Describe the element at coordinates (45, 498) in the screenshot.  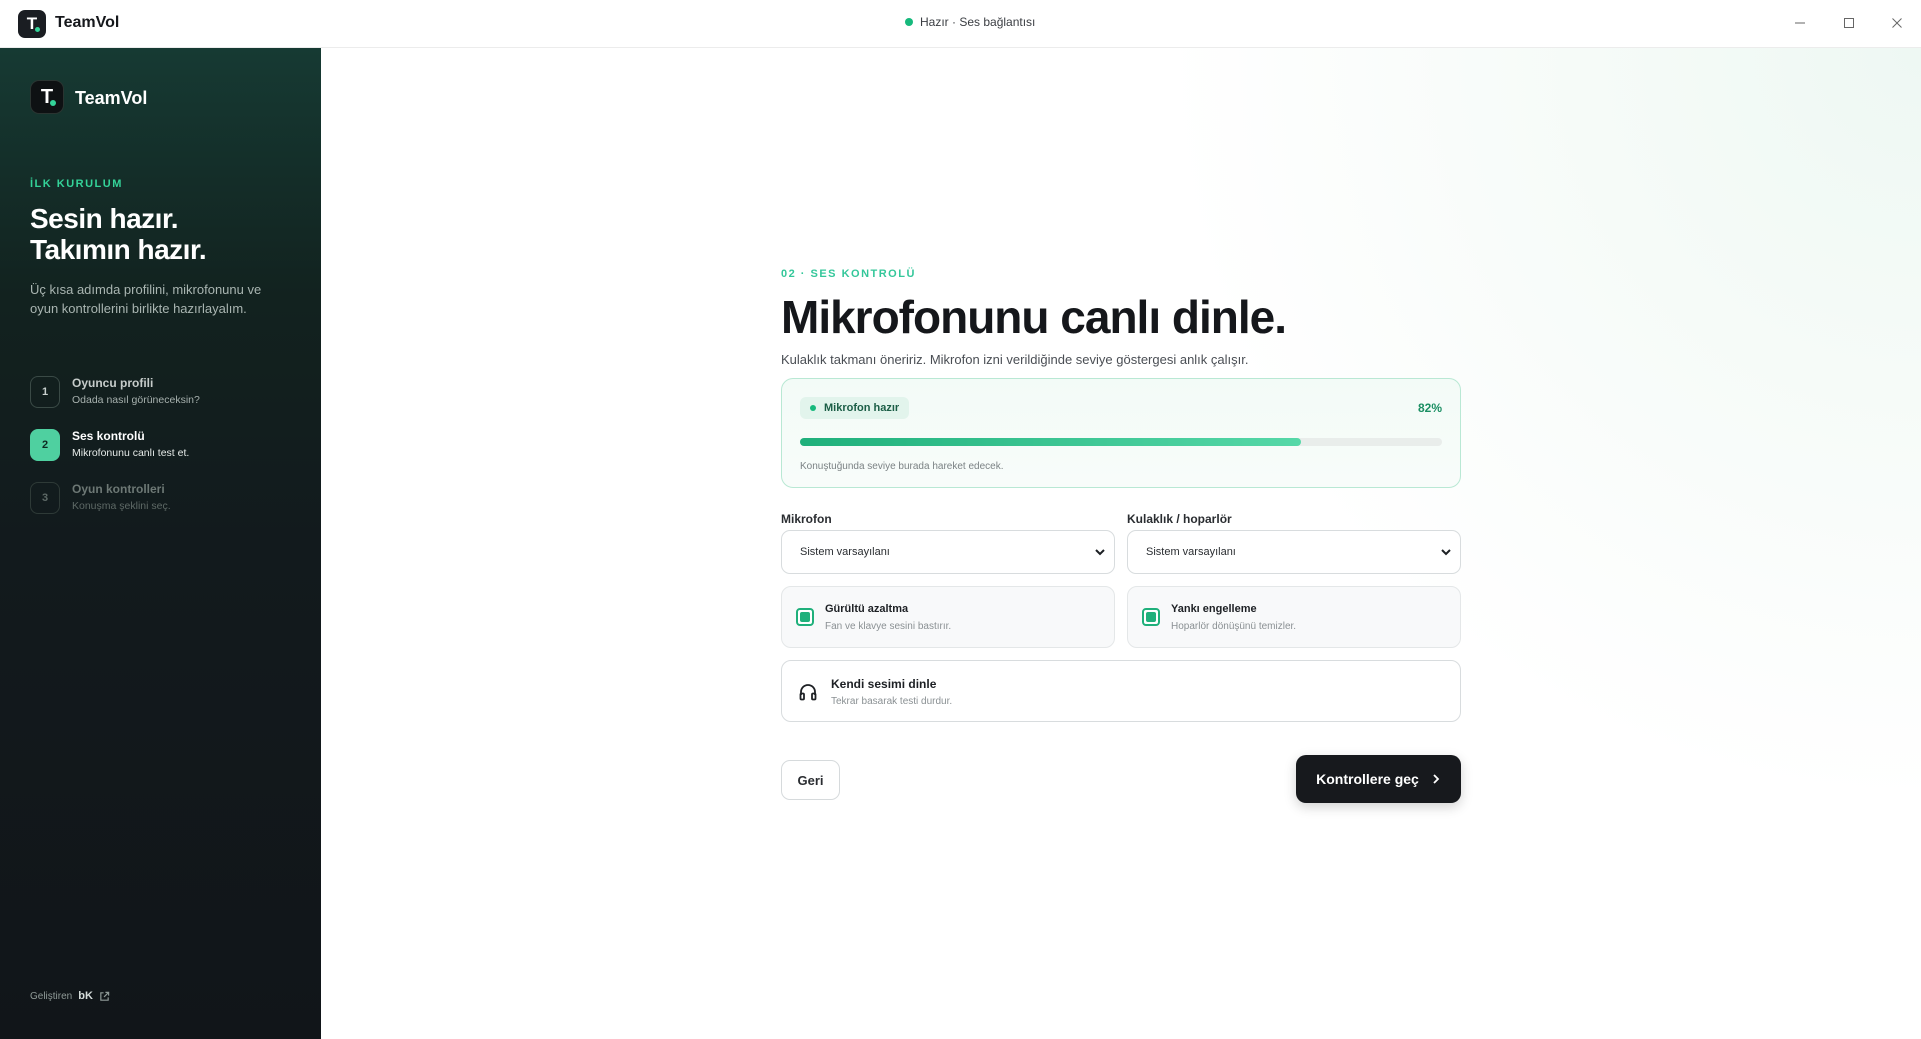
I see `step-number: 3` at that location.